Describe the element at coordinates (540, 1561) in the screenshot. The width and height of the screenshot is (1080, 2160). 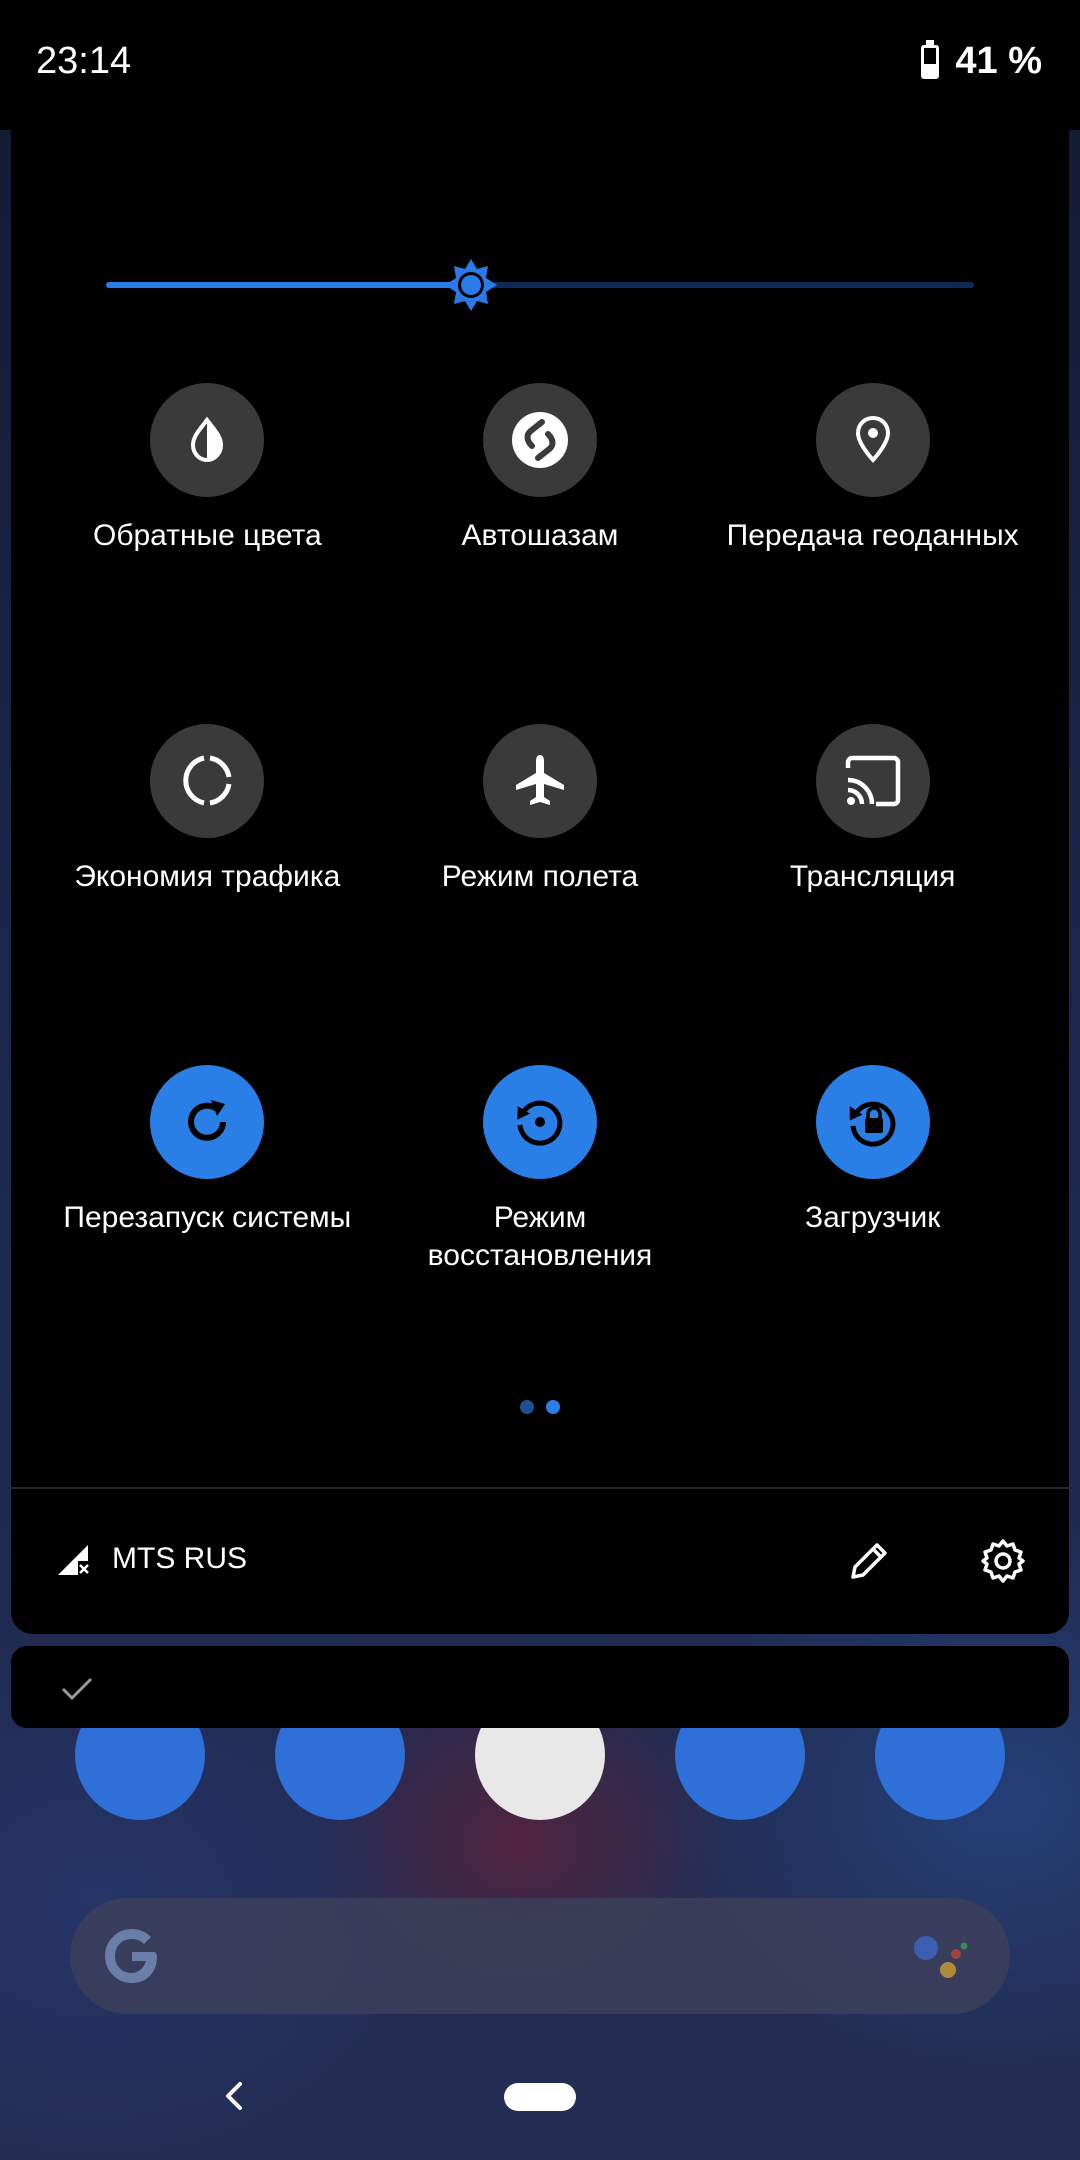
I see `qs-footer: MTS RUS` at that location.